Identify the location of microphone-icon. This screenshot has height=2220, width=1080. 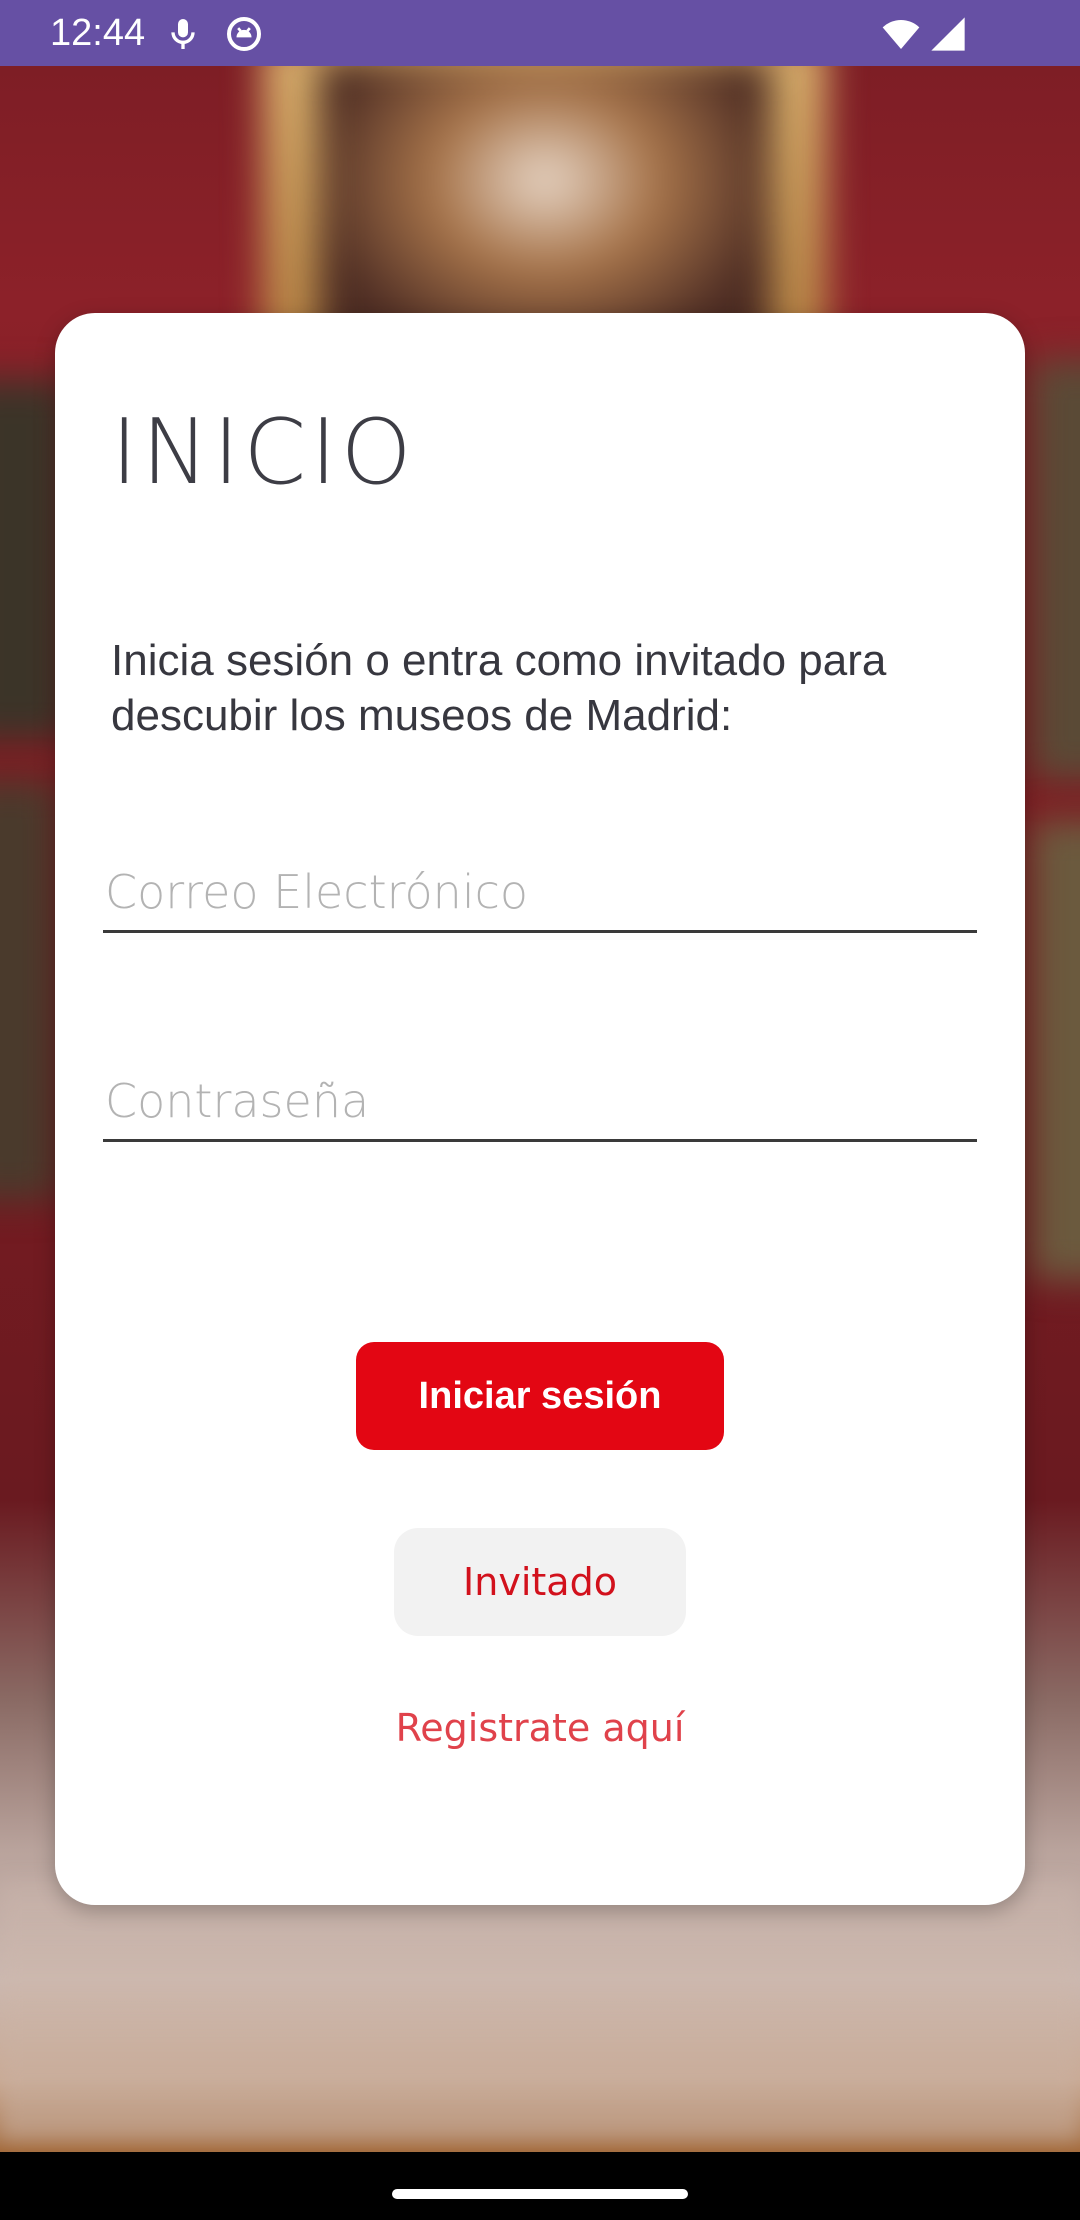
(183, 34).